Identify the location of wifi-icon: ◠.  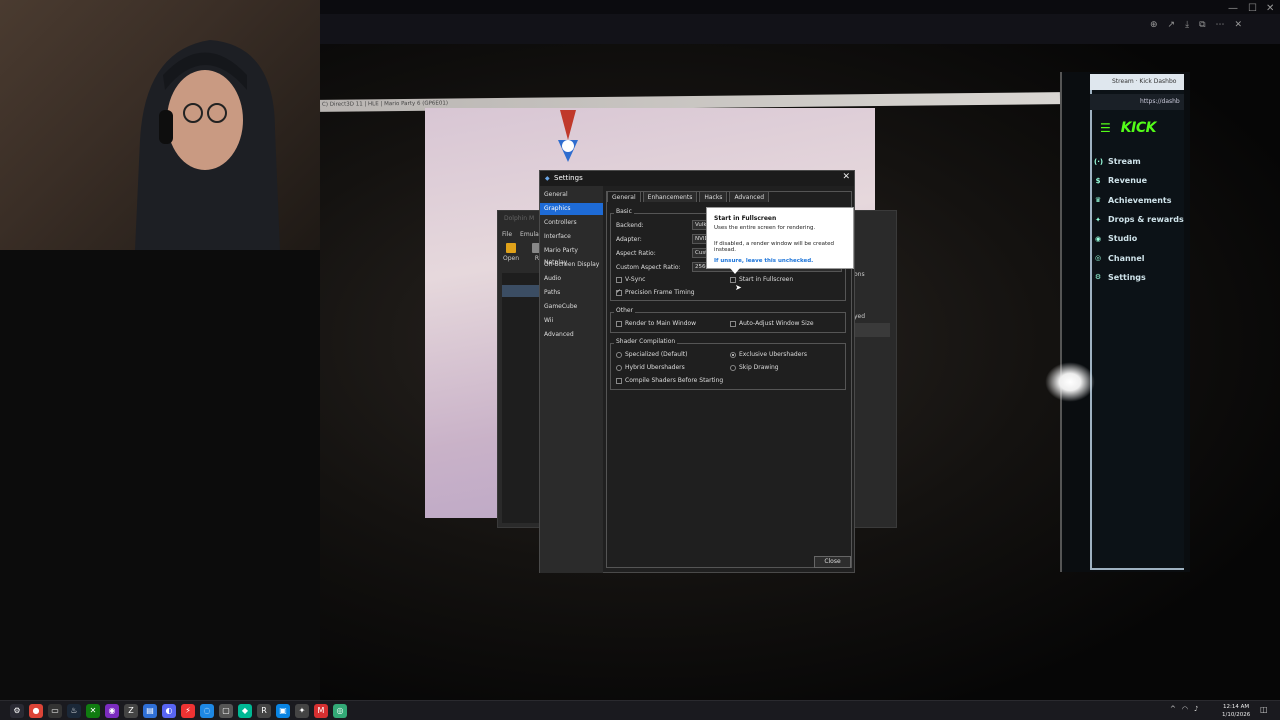
(1185, 709).